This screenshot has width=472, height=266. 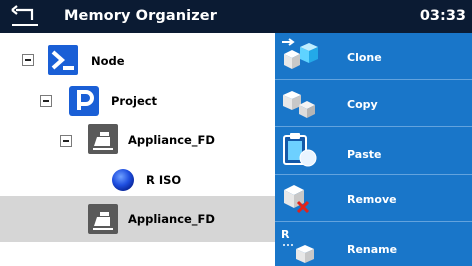 I want to click on header-bar: Memory Organizer 03:33, so click(x=236, y=16).